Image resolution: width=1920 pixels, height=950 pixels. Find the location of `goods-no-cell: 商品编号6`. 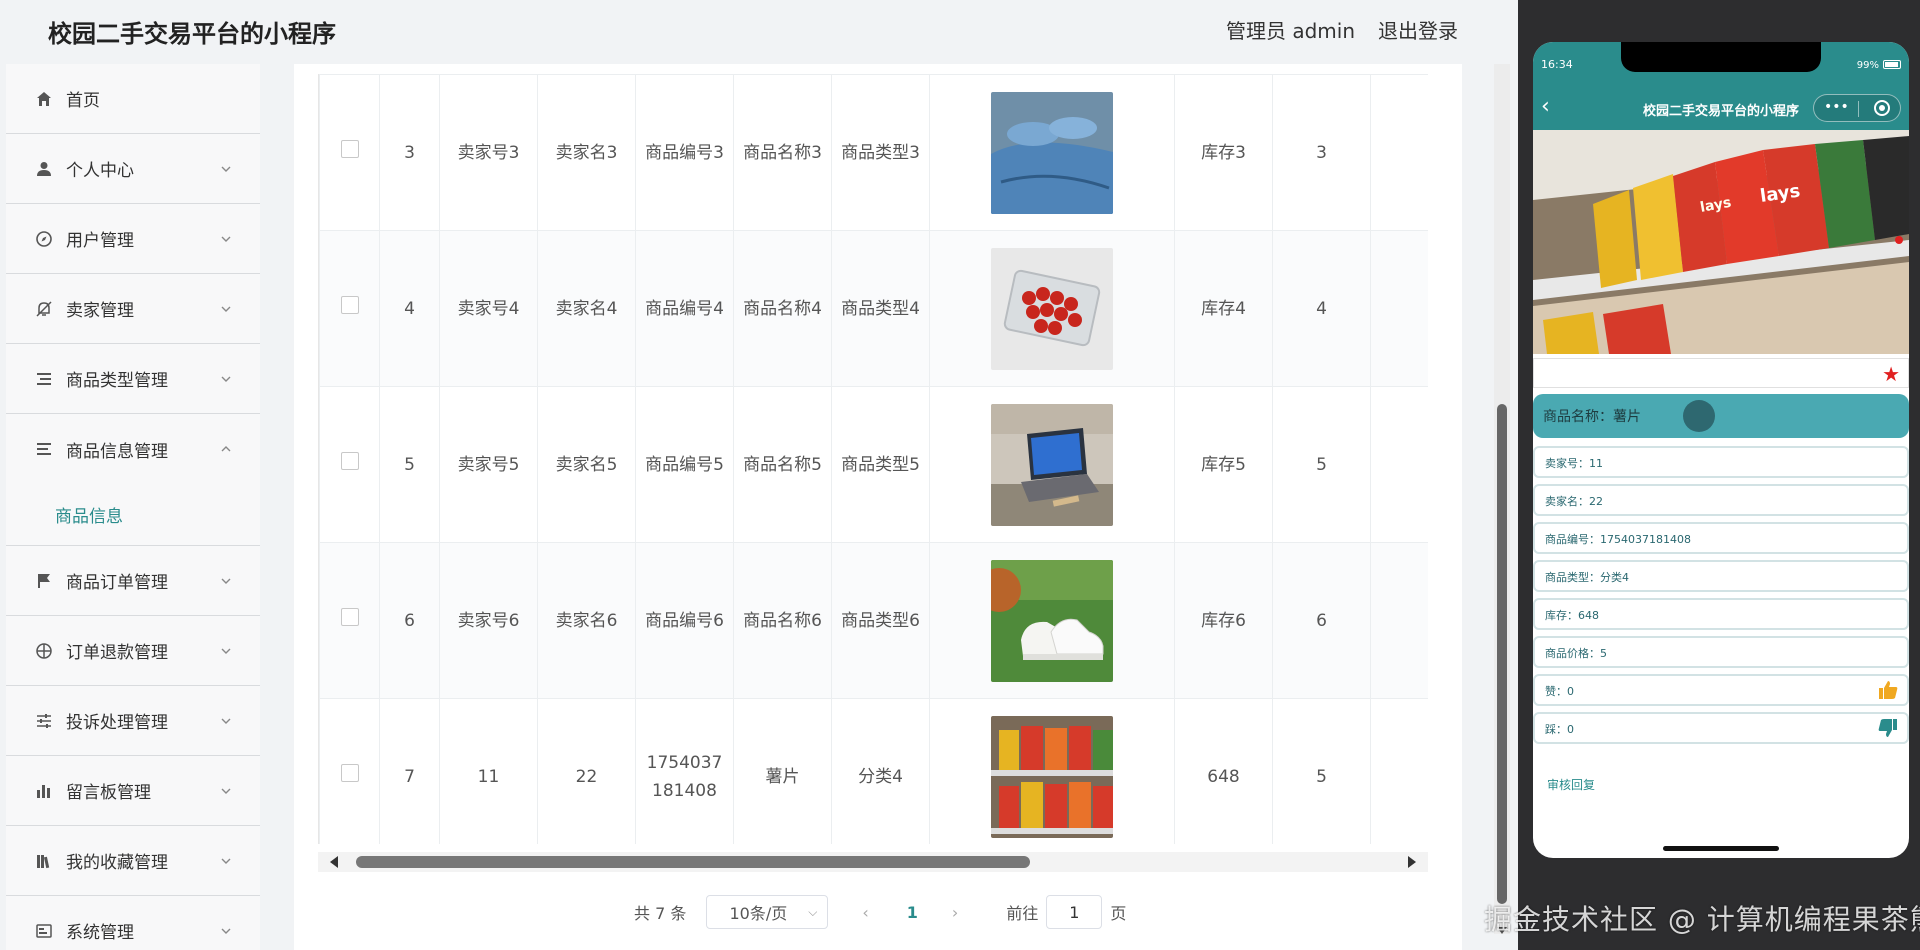

goods-no-cell: 商品编号6 is located at coordinates (684, 620).